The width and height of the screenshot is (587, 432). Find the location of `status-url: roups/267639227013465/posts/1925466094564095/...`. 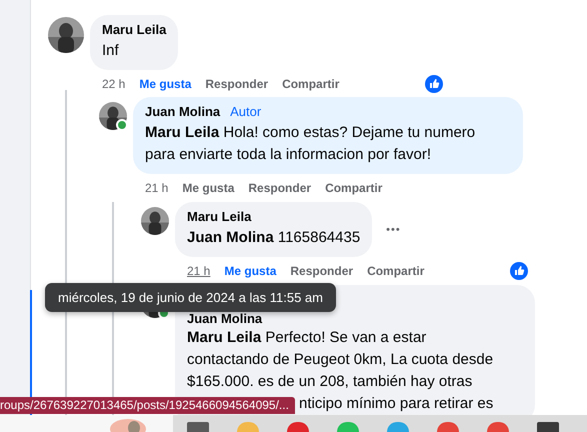

status-url: roups/267639227013465/posts/1925466094564095/... is located at coordinates (147, 405).